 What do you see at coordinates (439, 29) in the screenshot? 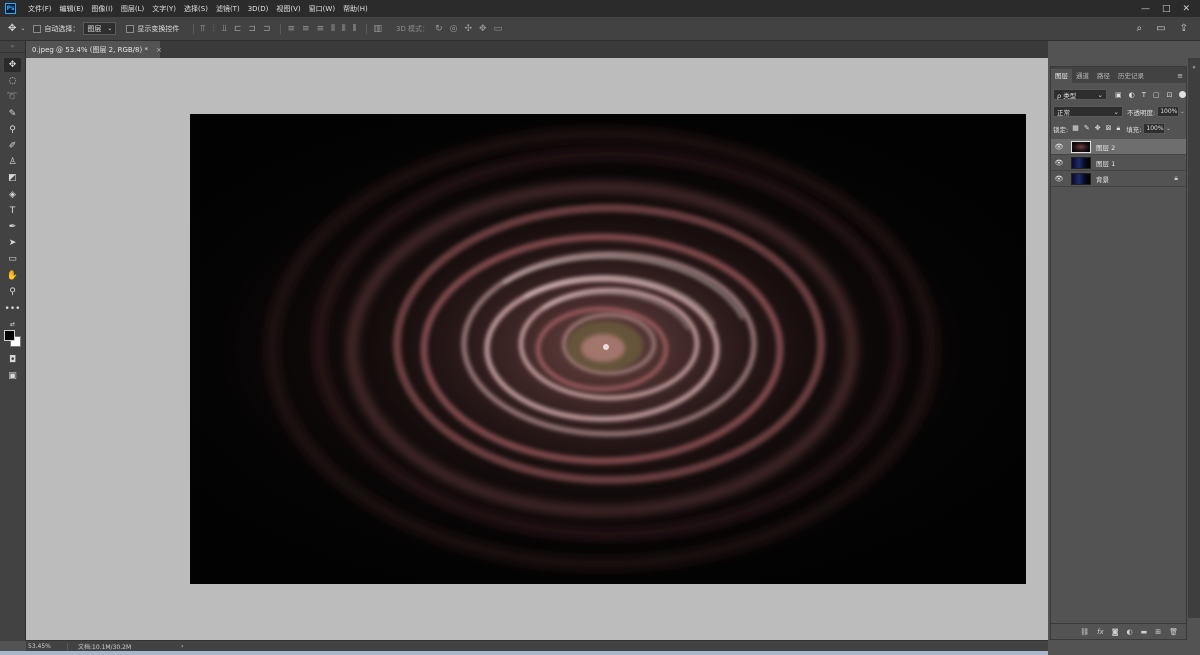
I see `3d-rotate-icon: ↻` at bounding box center [439, 29].